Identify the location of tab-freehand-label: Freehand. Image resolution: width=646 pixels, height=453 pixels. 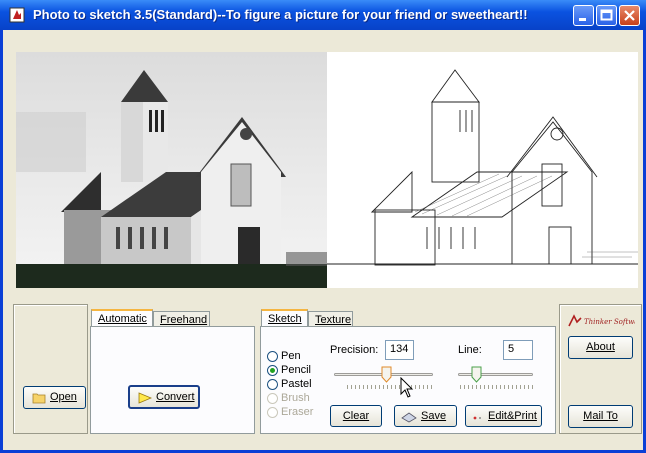
(184, 320).